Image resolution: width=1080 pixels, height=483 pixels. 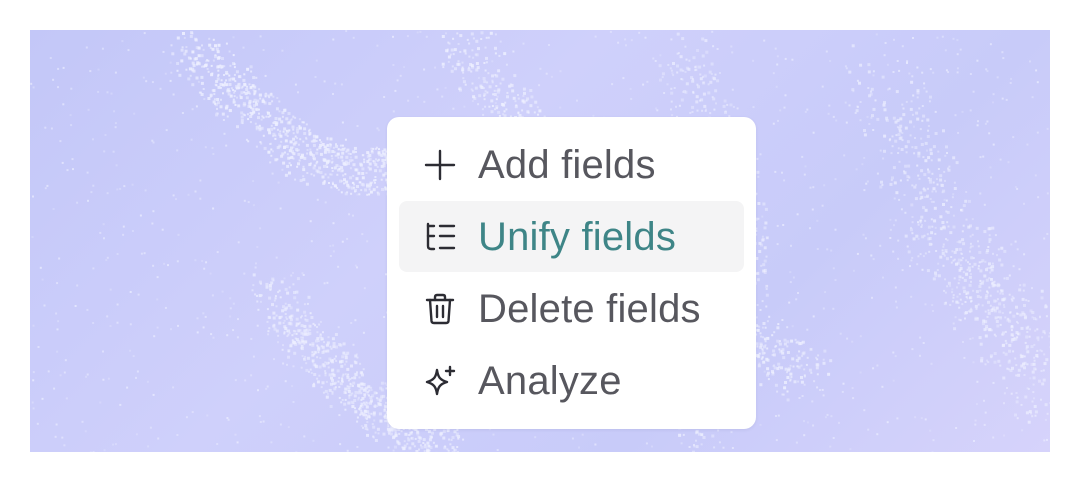 I want to click on menu-item-unify-fields: Unify fields, so click(x=571, y=236).